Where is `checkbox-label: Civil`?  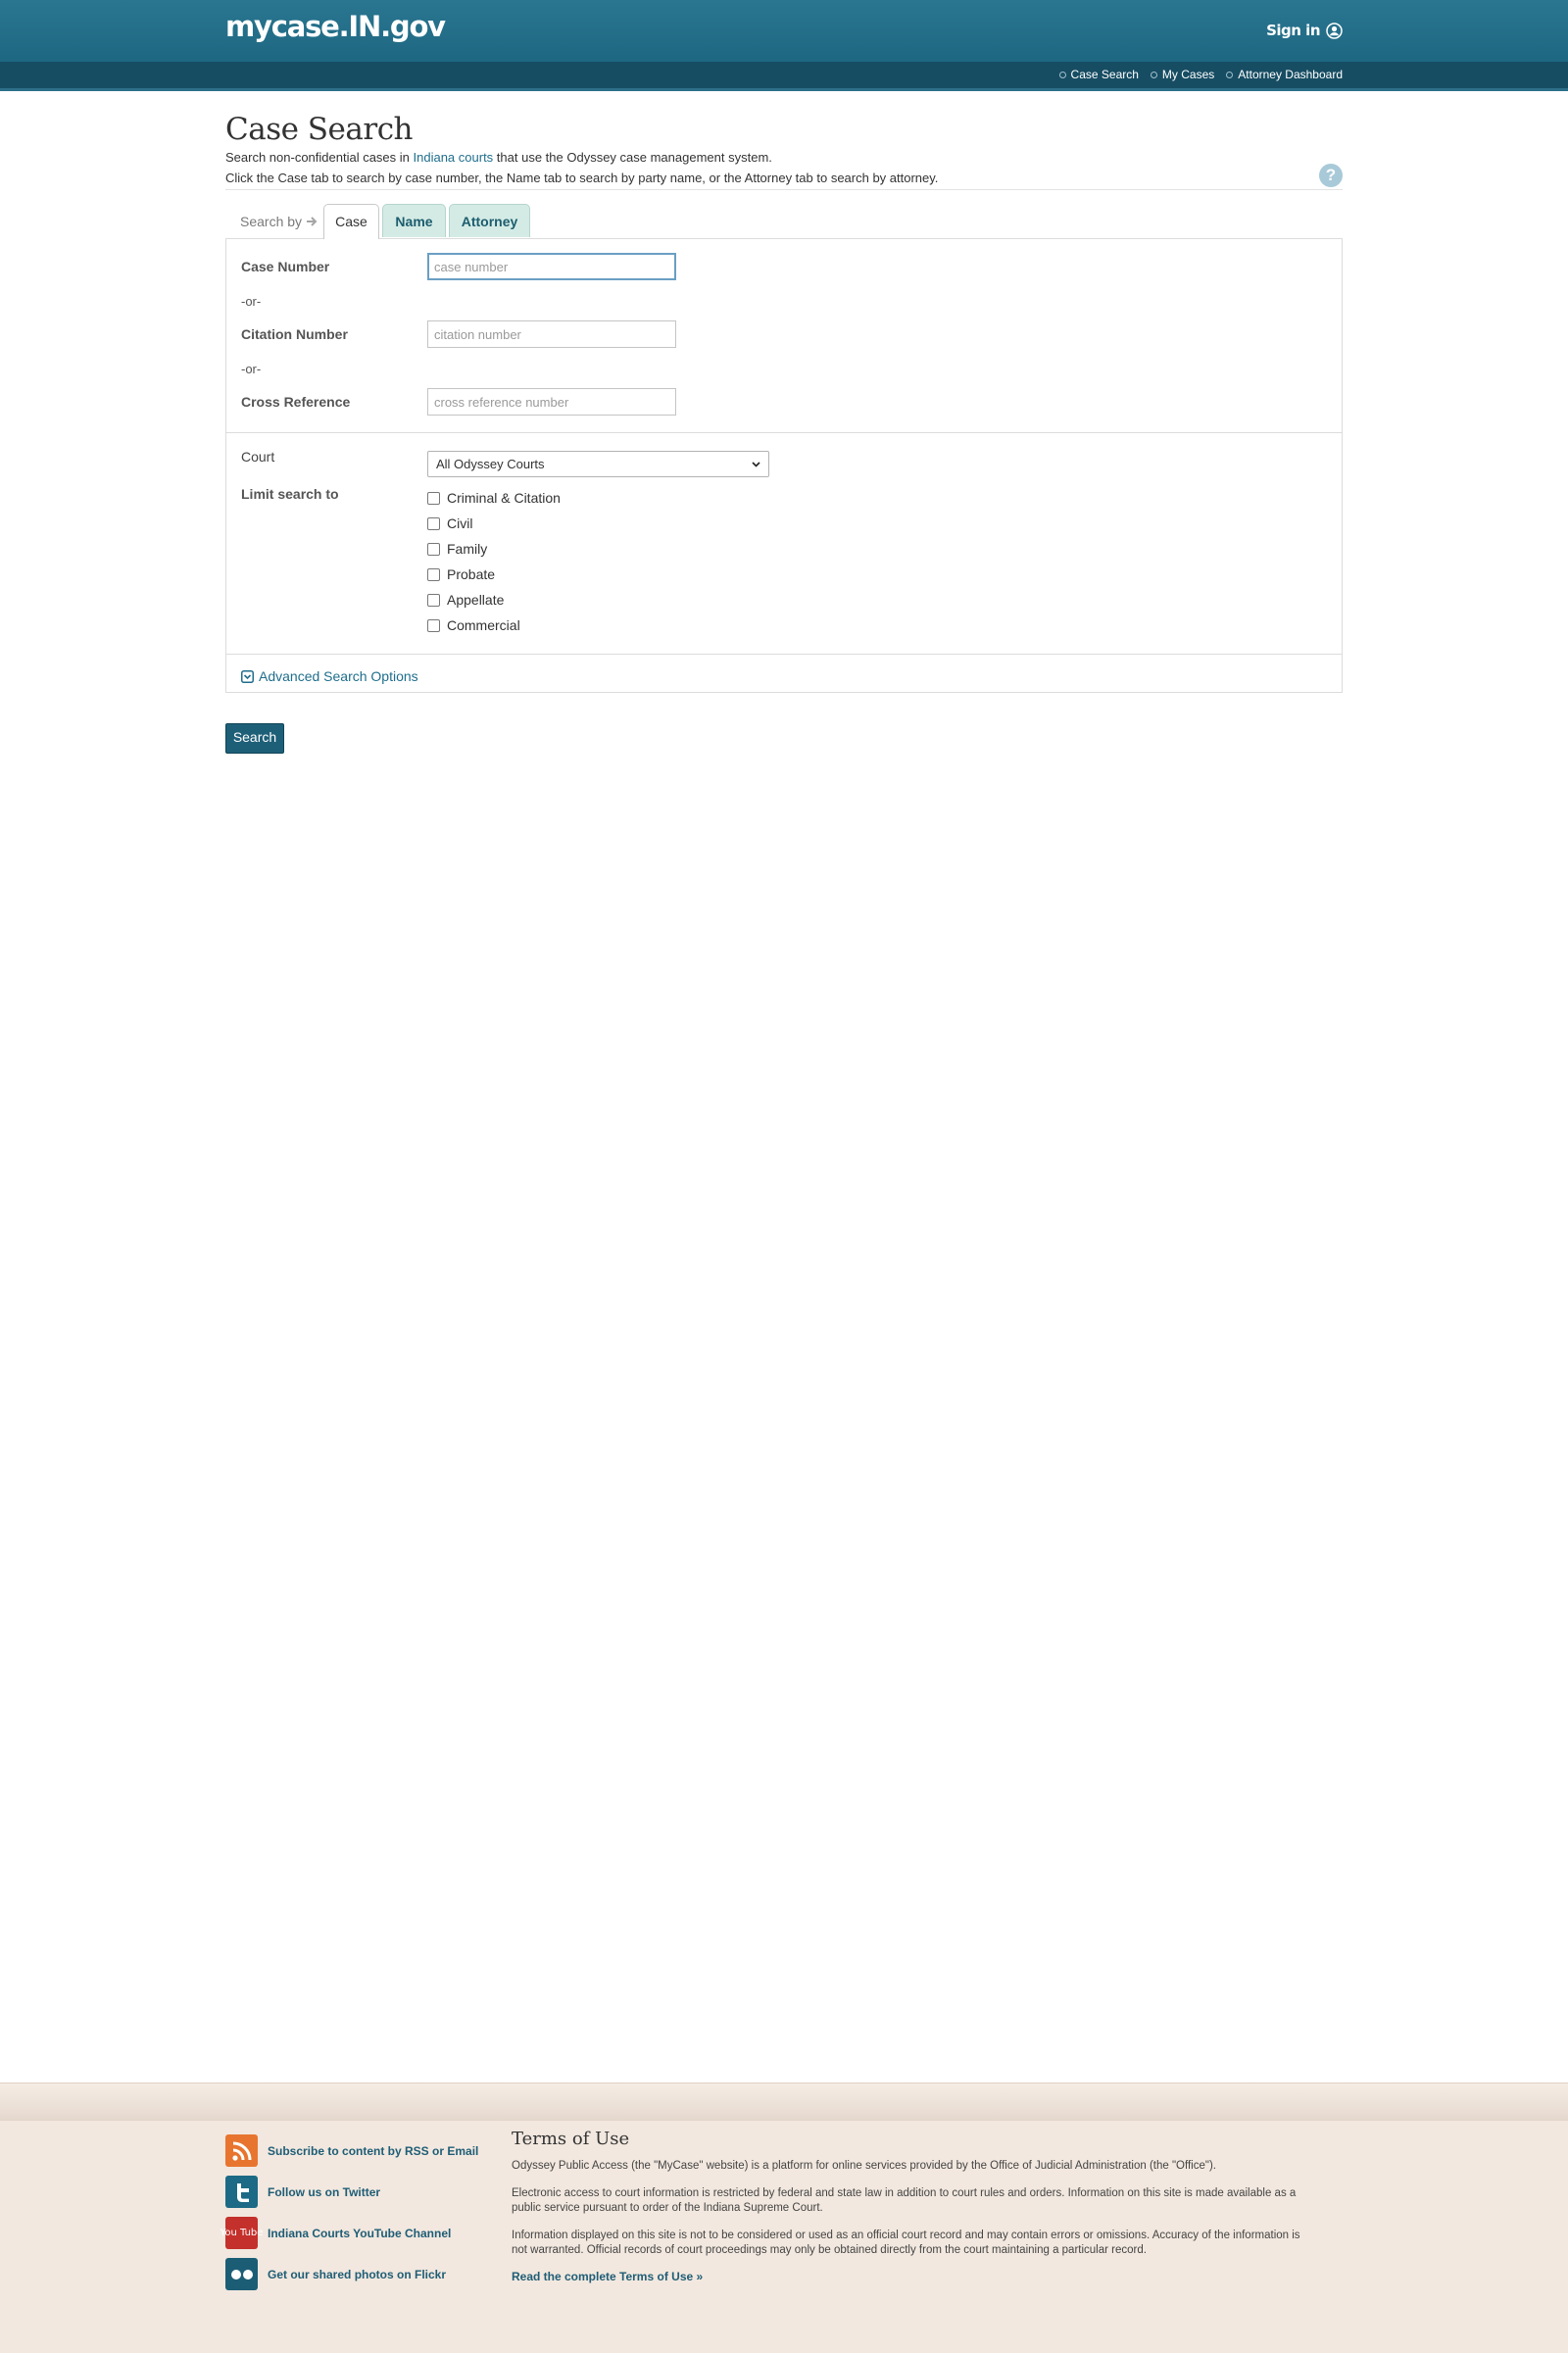 checkbox-label: Civil is located at coordinates (460, 523).